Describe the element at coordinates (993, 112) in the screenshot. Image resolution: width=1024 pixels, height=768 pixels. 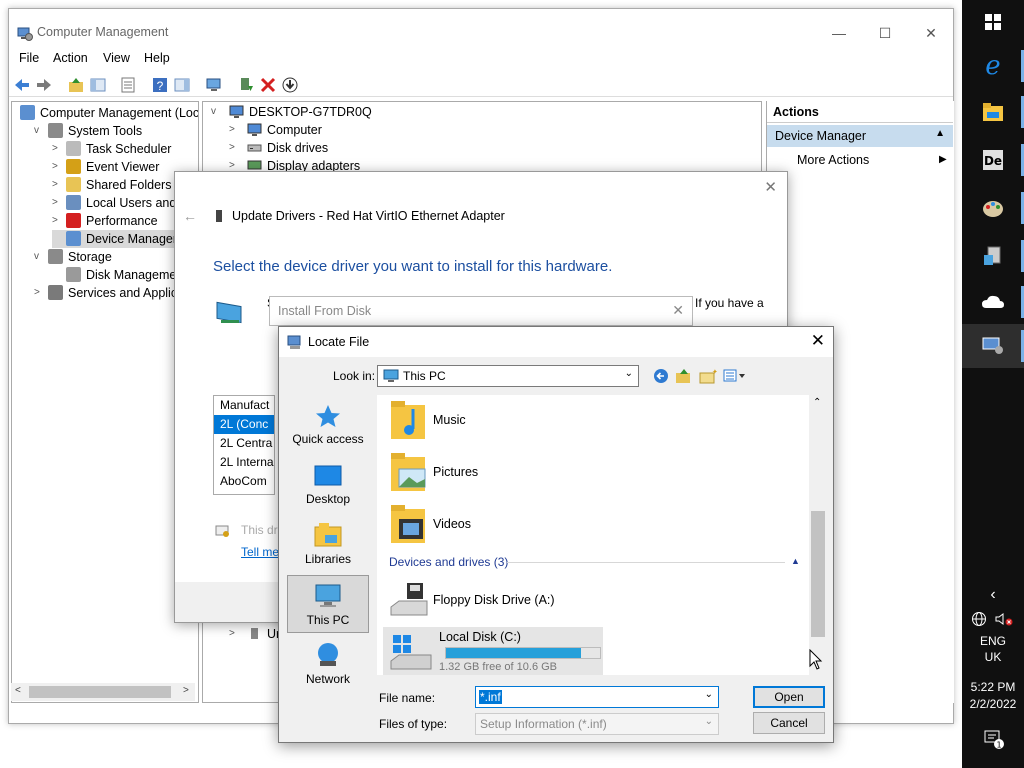
I see `taskbar-explorer` at that location.